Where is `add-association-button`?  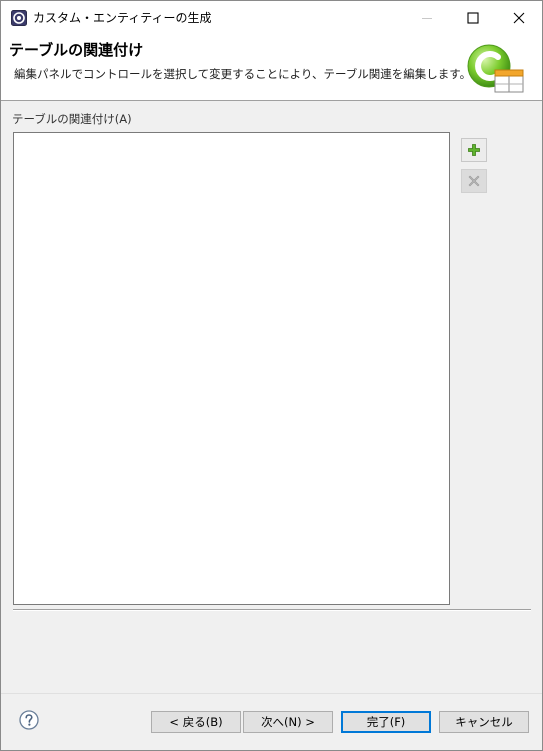
add-association-button is located at coordinates (474, 150).